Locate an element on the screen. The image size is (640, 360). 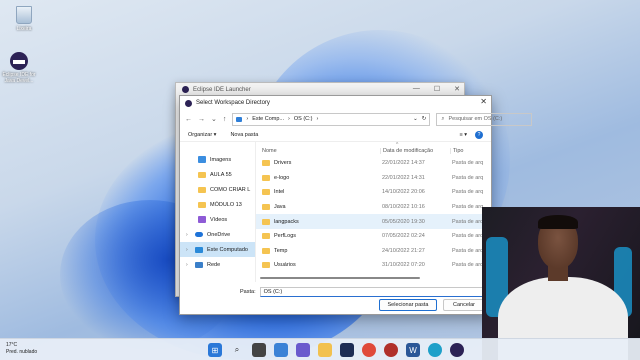
view-options-icon: ≡ ▾ is located at coordinates (464, 135).